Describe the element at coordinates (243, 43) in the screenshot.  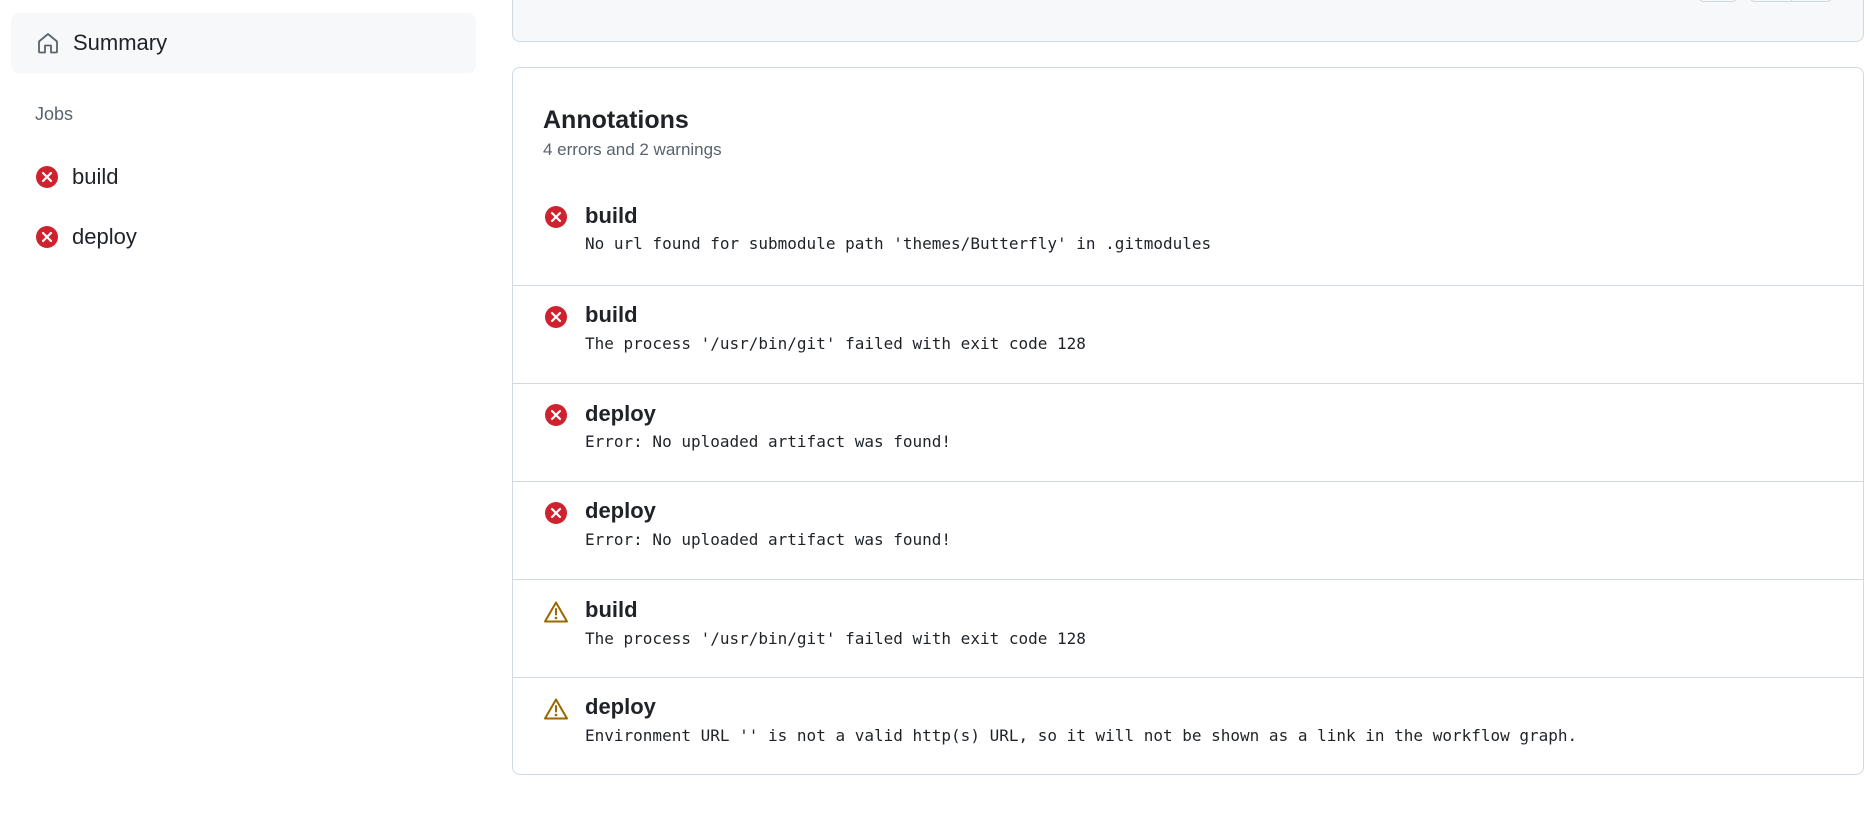
I see `sidebar-item-summary: Summary` at that location.